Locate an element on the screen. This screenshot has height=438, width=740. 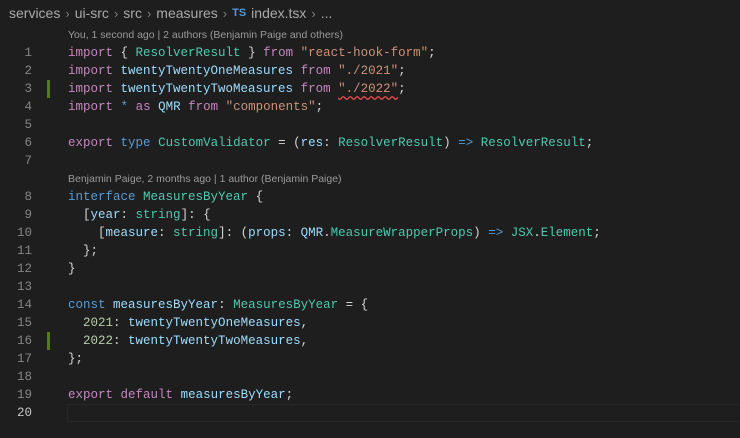
code-token: "components" is located at coordinates (270, 107).